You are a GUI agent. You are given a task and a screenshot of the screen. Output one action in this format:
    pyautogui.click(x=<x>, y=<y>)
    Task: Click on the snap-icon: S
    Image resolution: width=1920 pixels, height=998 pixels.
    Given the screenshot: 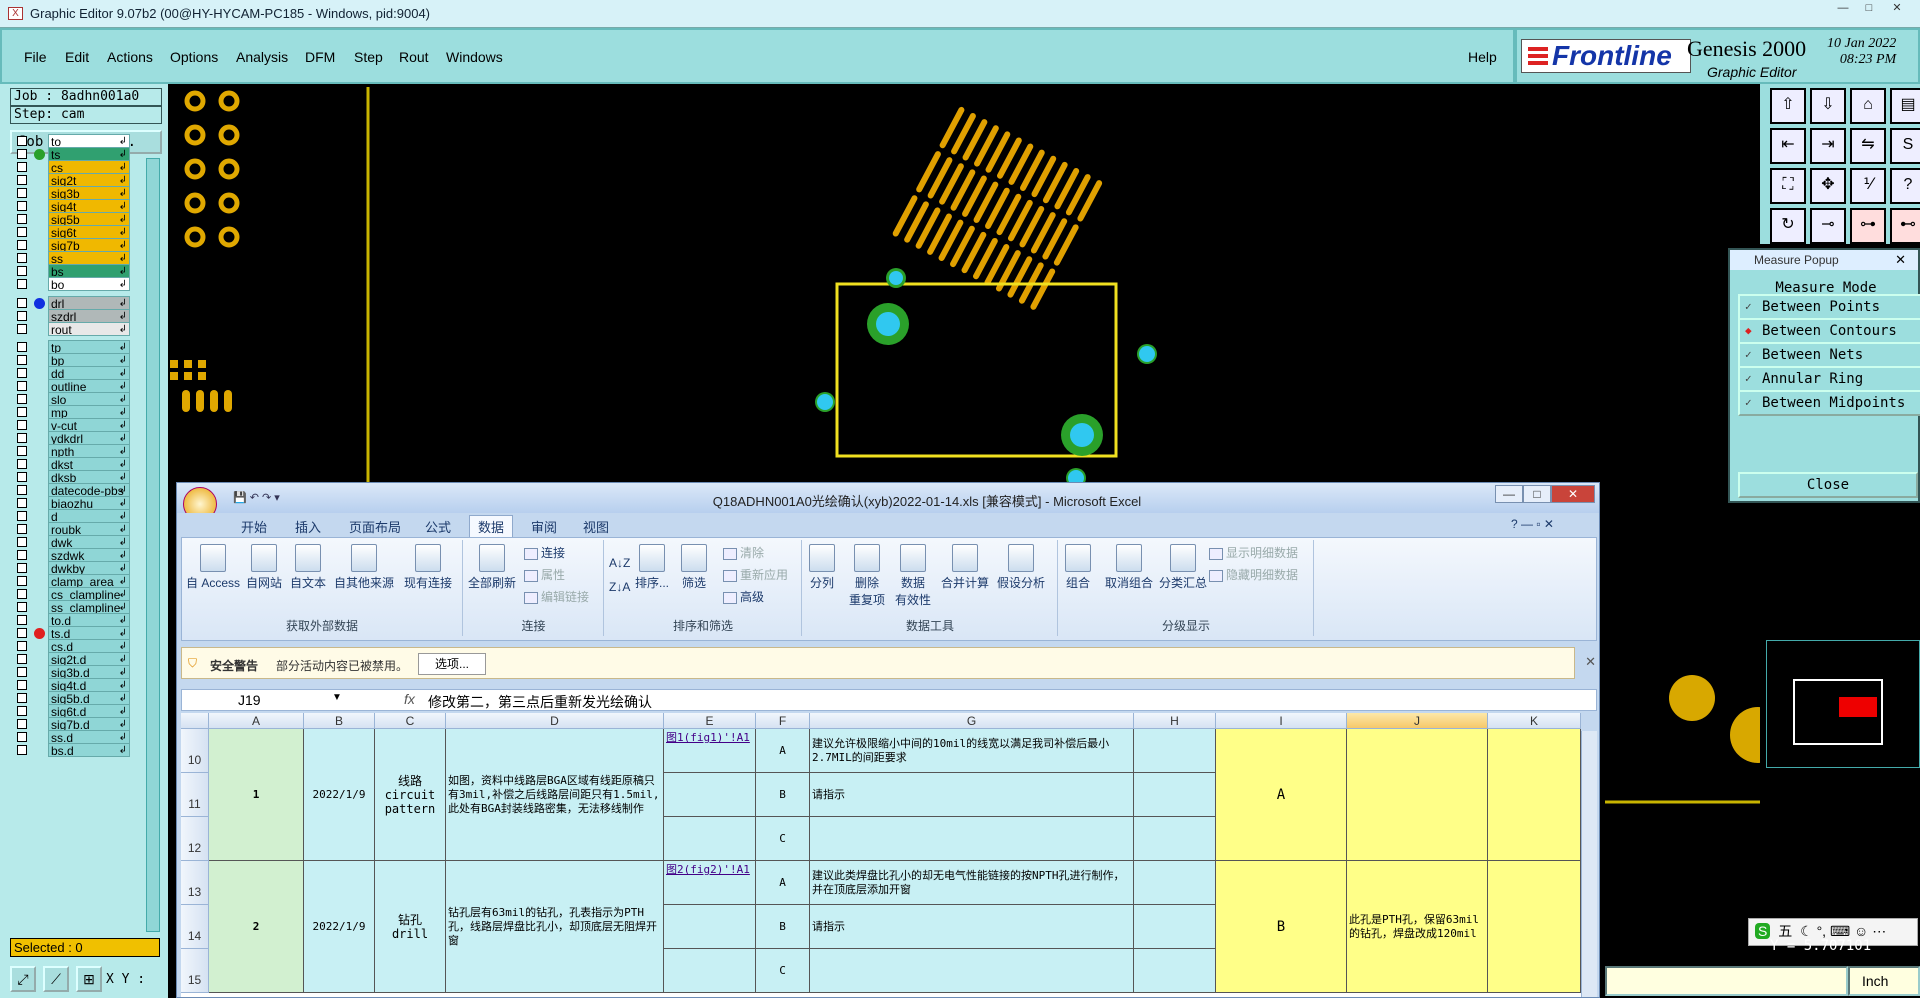 What is the action you would take?
    pyautogui.click(x=1905, y=146)
    